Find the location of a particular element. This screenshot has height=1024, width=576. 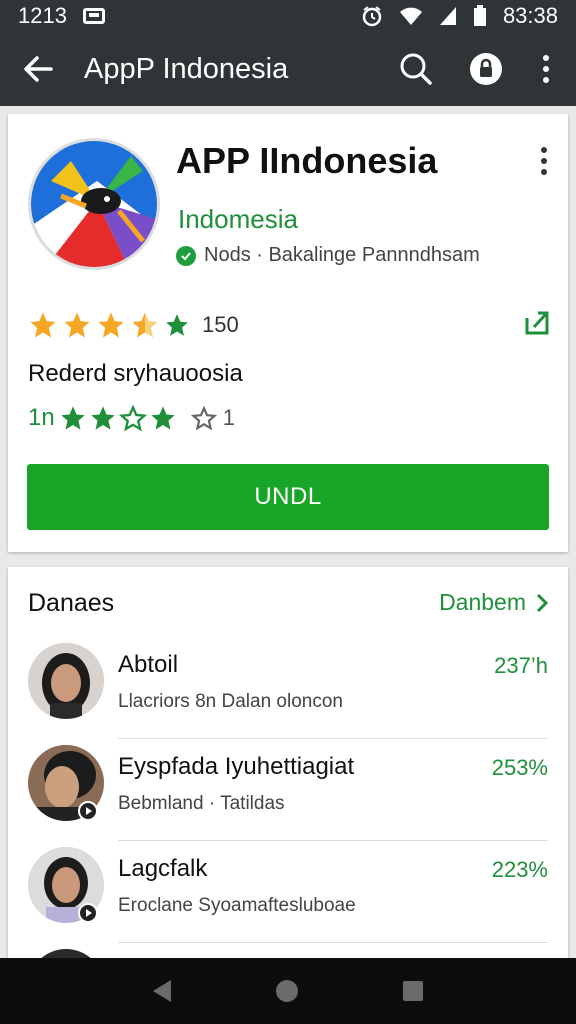

app-toolbar: AppP Indonesia is located at coordinates (288, 69).